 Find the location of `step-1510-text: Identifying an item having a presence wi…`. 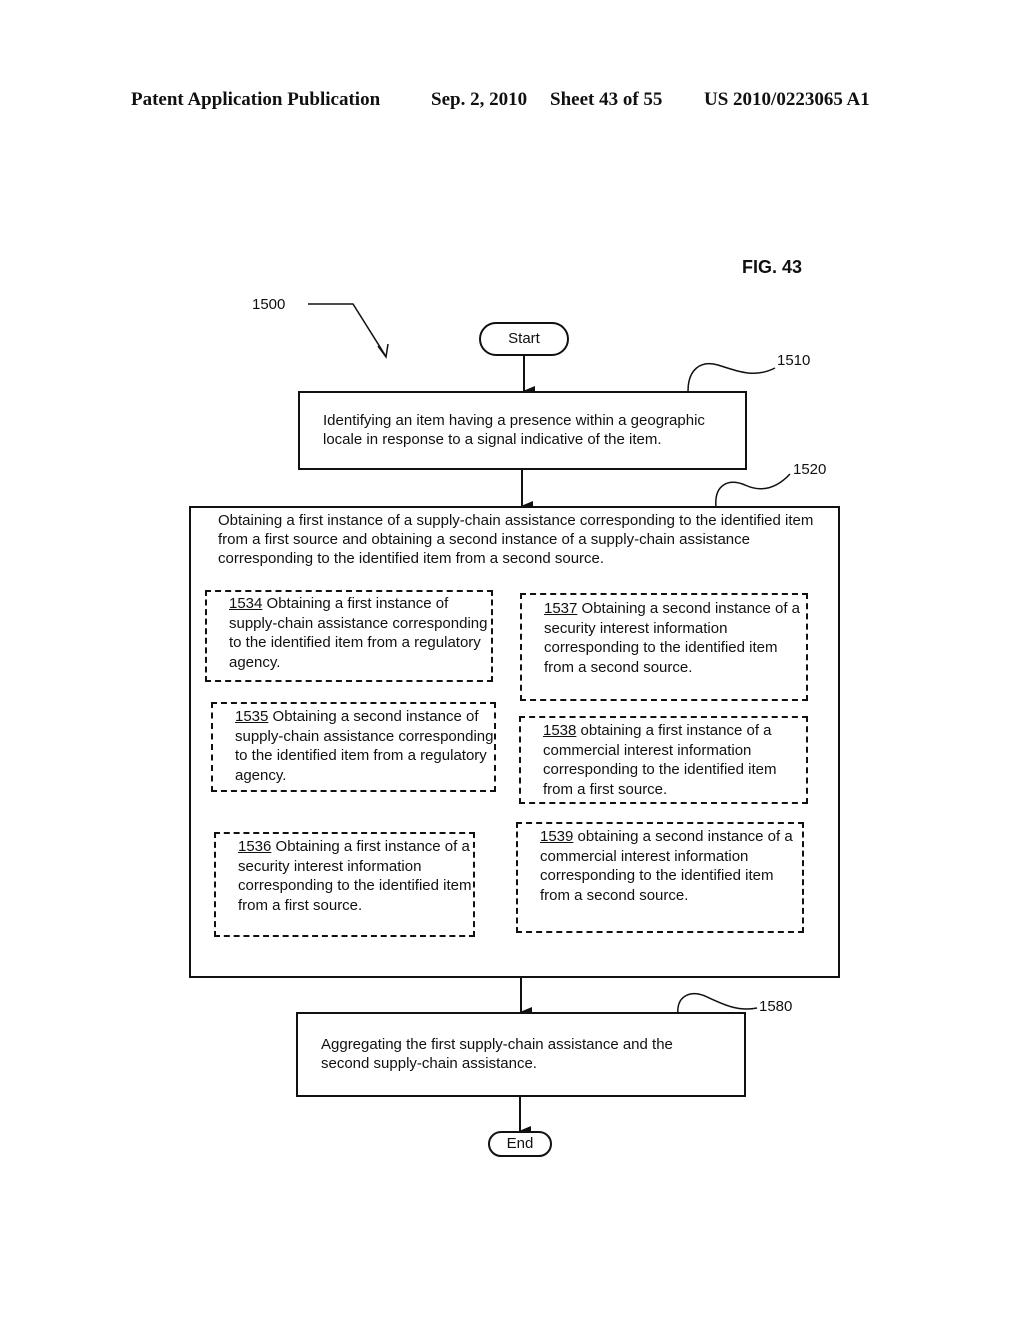

step-1510-text: Identifying an item having a presence wi… is located at coordinates (514, 430).